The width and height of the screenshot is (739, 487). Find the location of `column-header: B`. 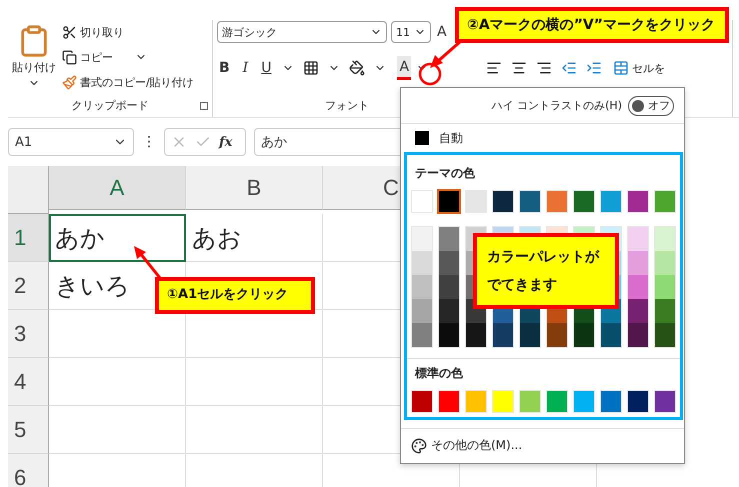

column-header: B is located at coordinates (254, 188).